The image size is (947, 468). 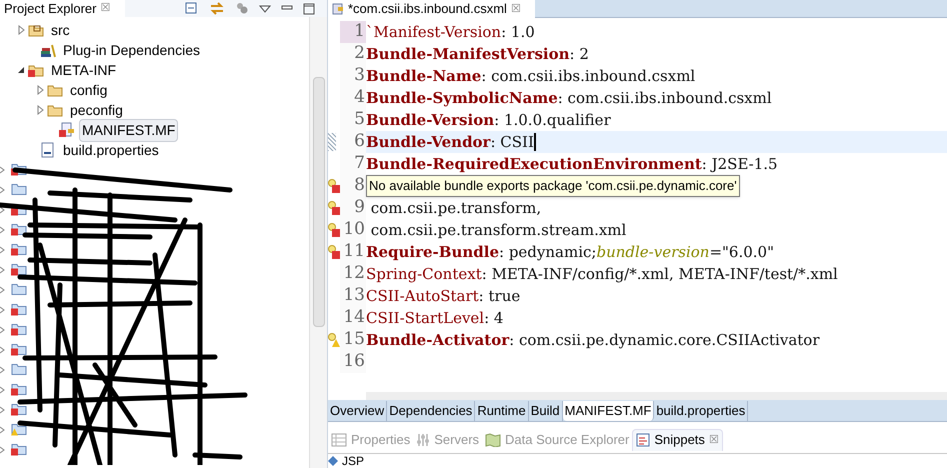 I want to click on tree-item: src, so click(x=60, y=30).